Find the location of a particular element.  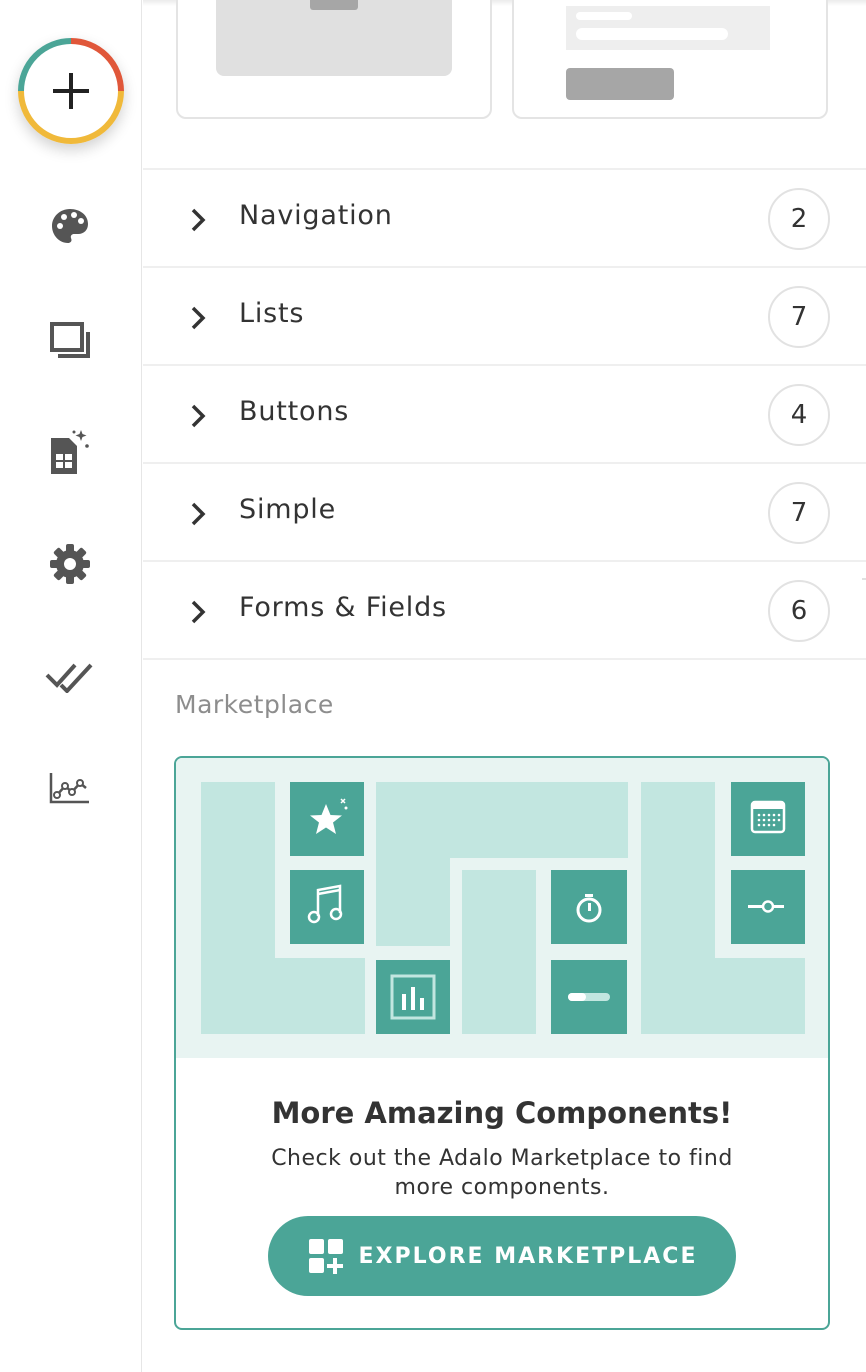

category-row-navigation: Navigation 2 is located at coordinates (504, 217).